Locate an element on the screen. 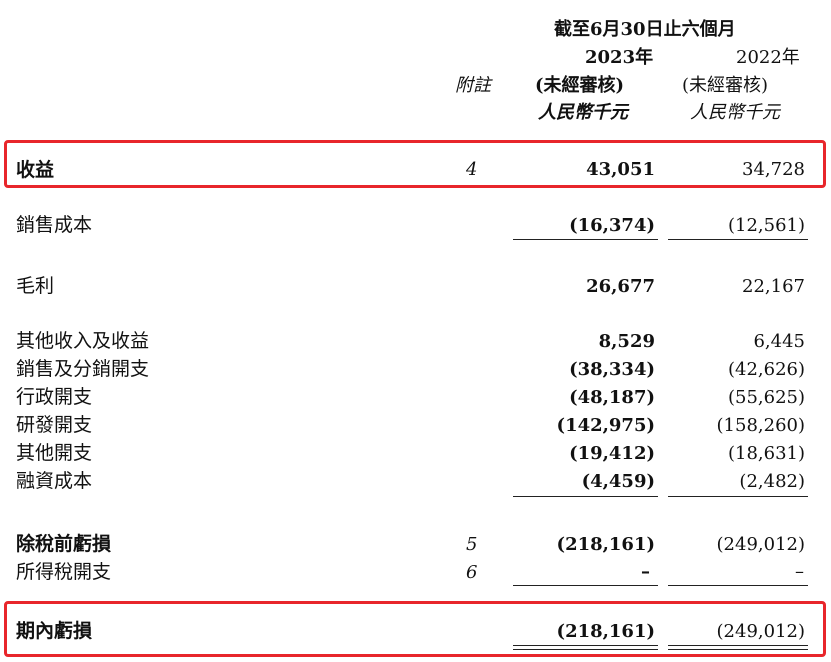 Image resolution: width=831 pixels, height=662 pixels. row-label-revenue: 收益 is located at coordinates (35, 170).